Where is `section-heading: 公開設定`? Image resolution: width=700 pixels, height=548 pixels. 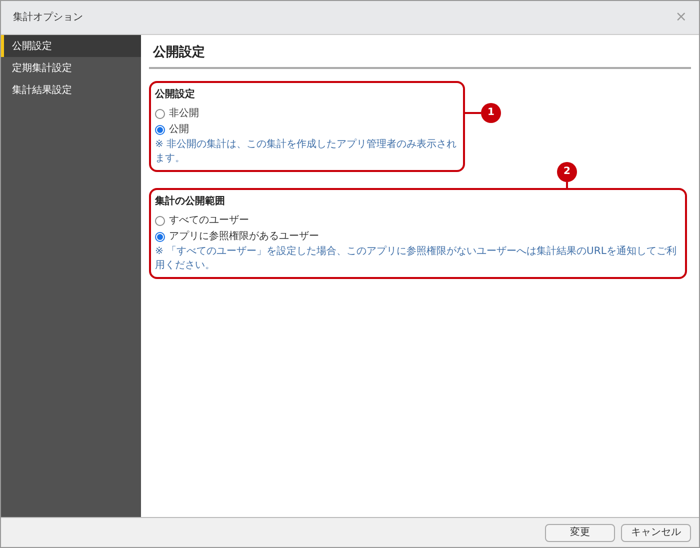 section-heading: 公開設定 is located at coordinates (420, 55).